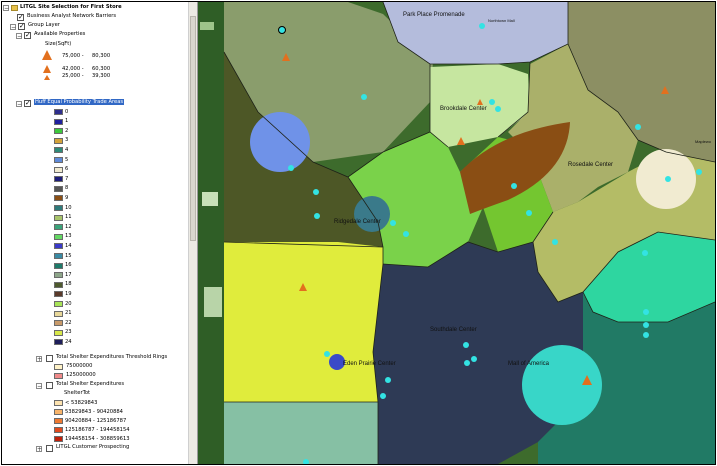 This screenshot has height=466, width=717. Describe the element at coordinates (6, 8) in the screenshot. I see `collapse-toggle: −` at that location.